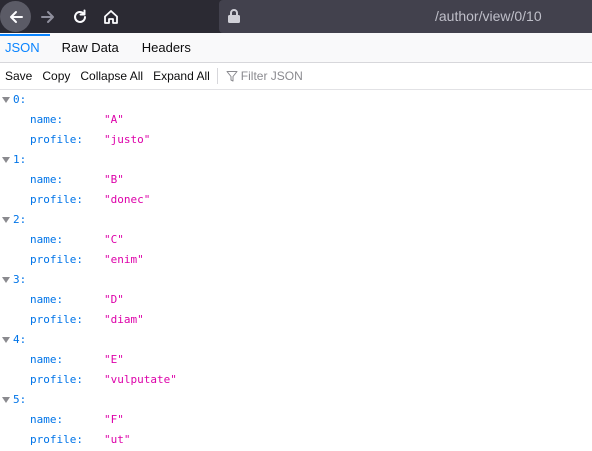  I want to click on tab-json: JSON, so click(25, 48).